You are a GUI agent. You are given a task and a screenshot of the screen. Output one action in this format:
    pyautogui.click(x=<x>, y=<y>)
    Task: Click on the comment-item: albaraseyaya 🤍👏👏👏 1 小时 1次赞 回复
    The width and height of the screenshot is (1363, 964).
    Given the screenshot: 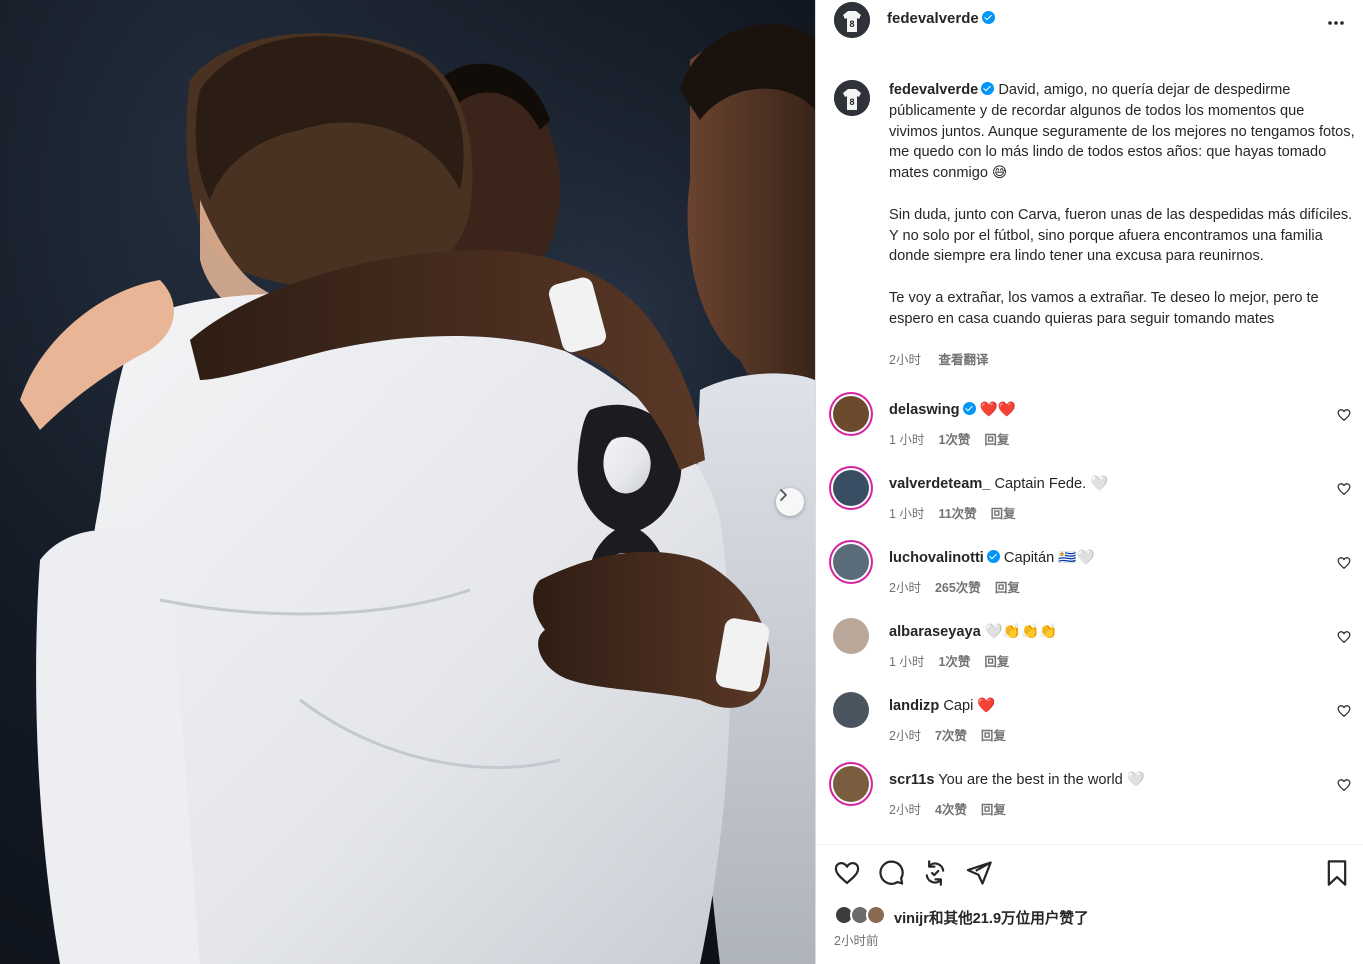 What is the action you would take?
    pyautogui.click(x=1089, y=649)
    